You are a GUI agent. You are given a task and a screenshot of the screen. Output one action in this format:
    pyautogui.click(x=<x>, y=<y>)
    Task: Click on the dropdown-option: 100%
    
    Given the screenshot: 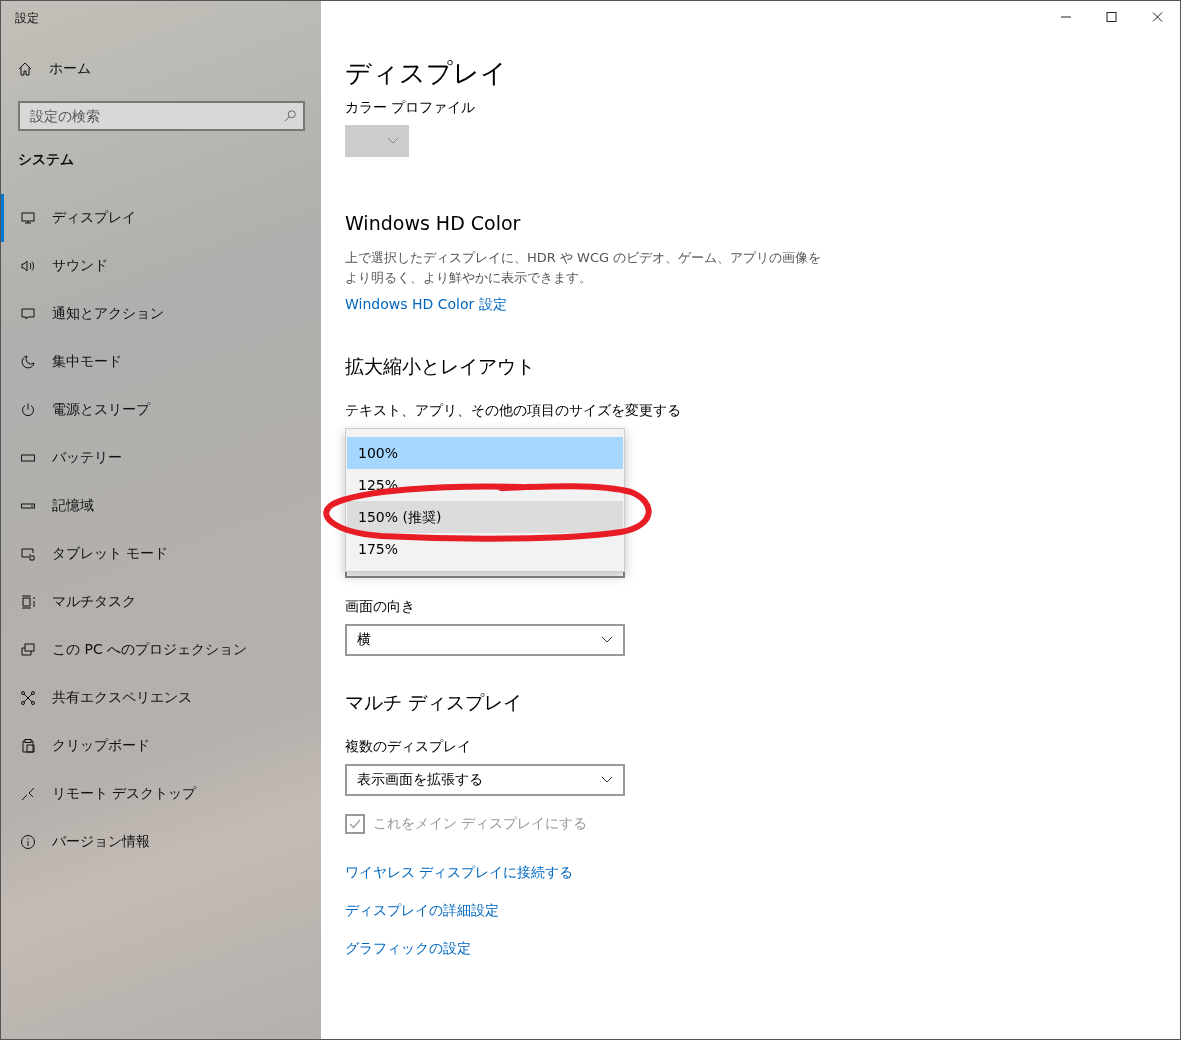 What is the action you would take?
    pyautogui.click(x=485, y=453)
    